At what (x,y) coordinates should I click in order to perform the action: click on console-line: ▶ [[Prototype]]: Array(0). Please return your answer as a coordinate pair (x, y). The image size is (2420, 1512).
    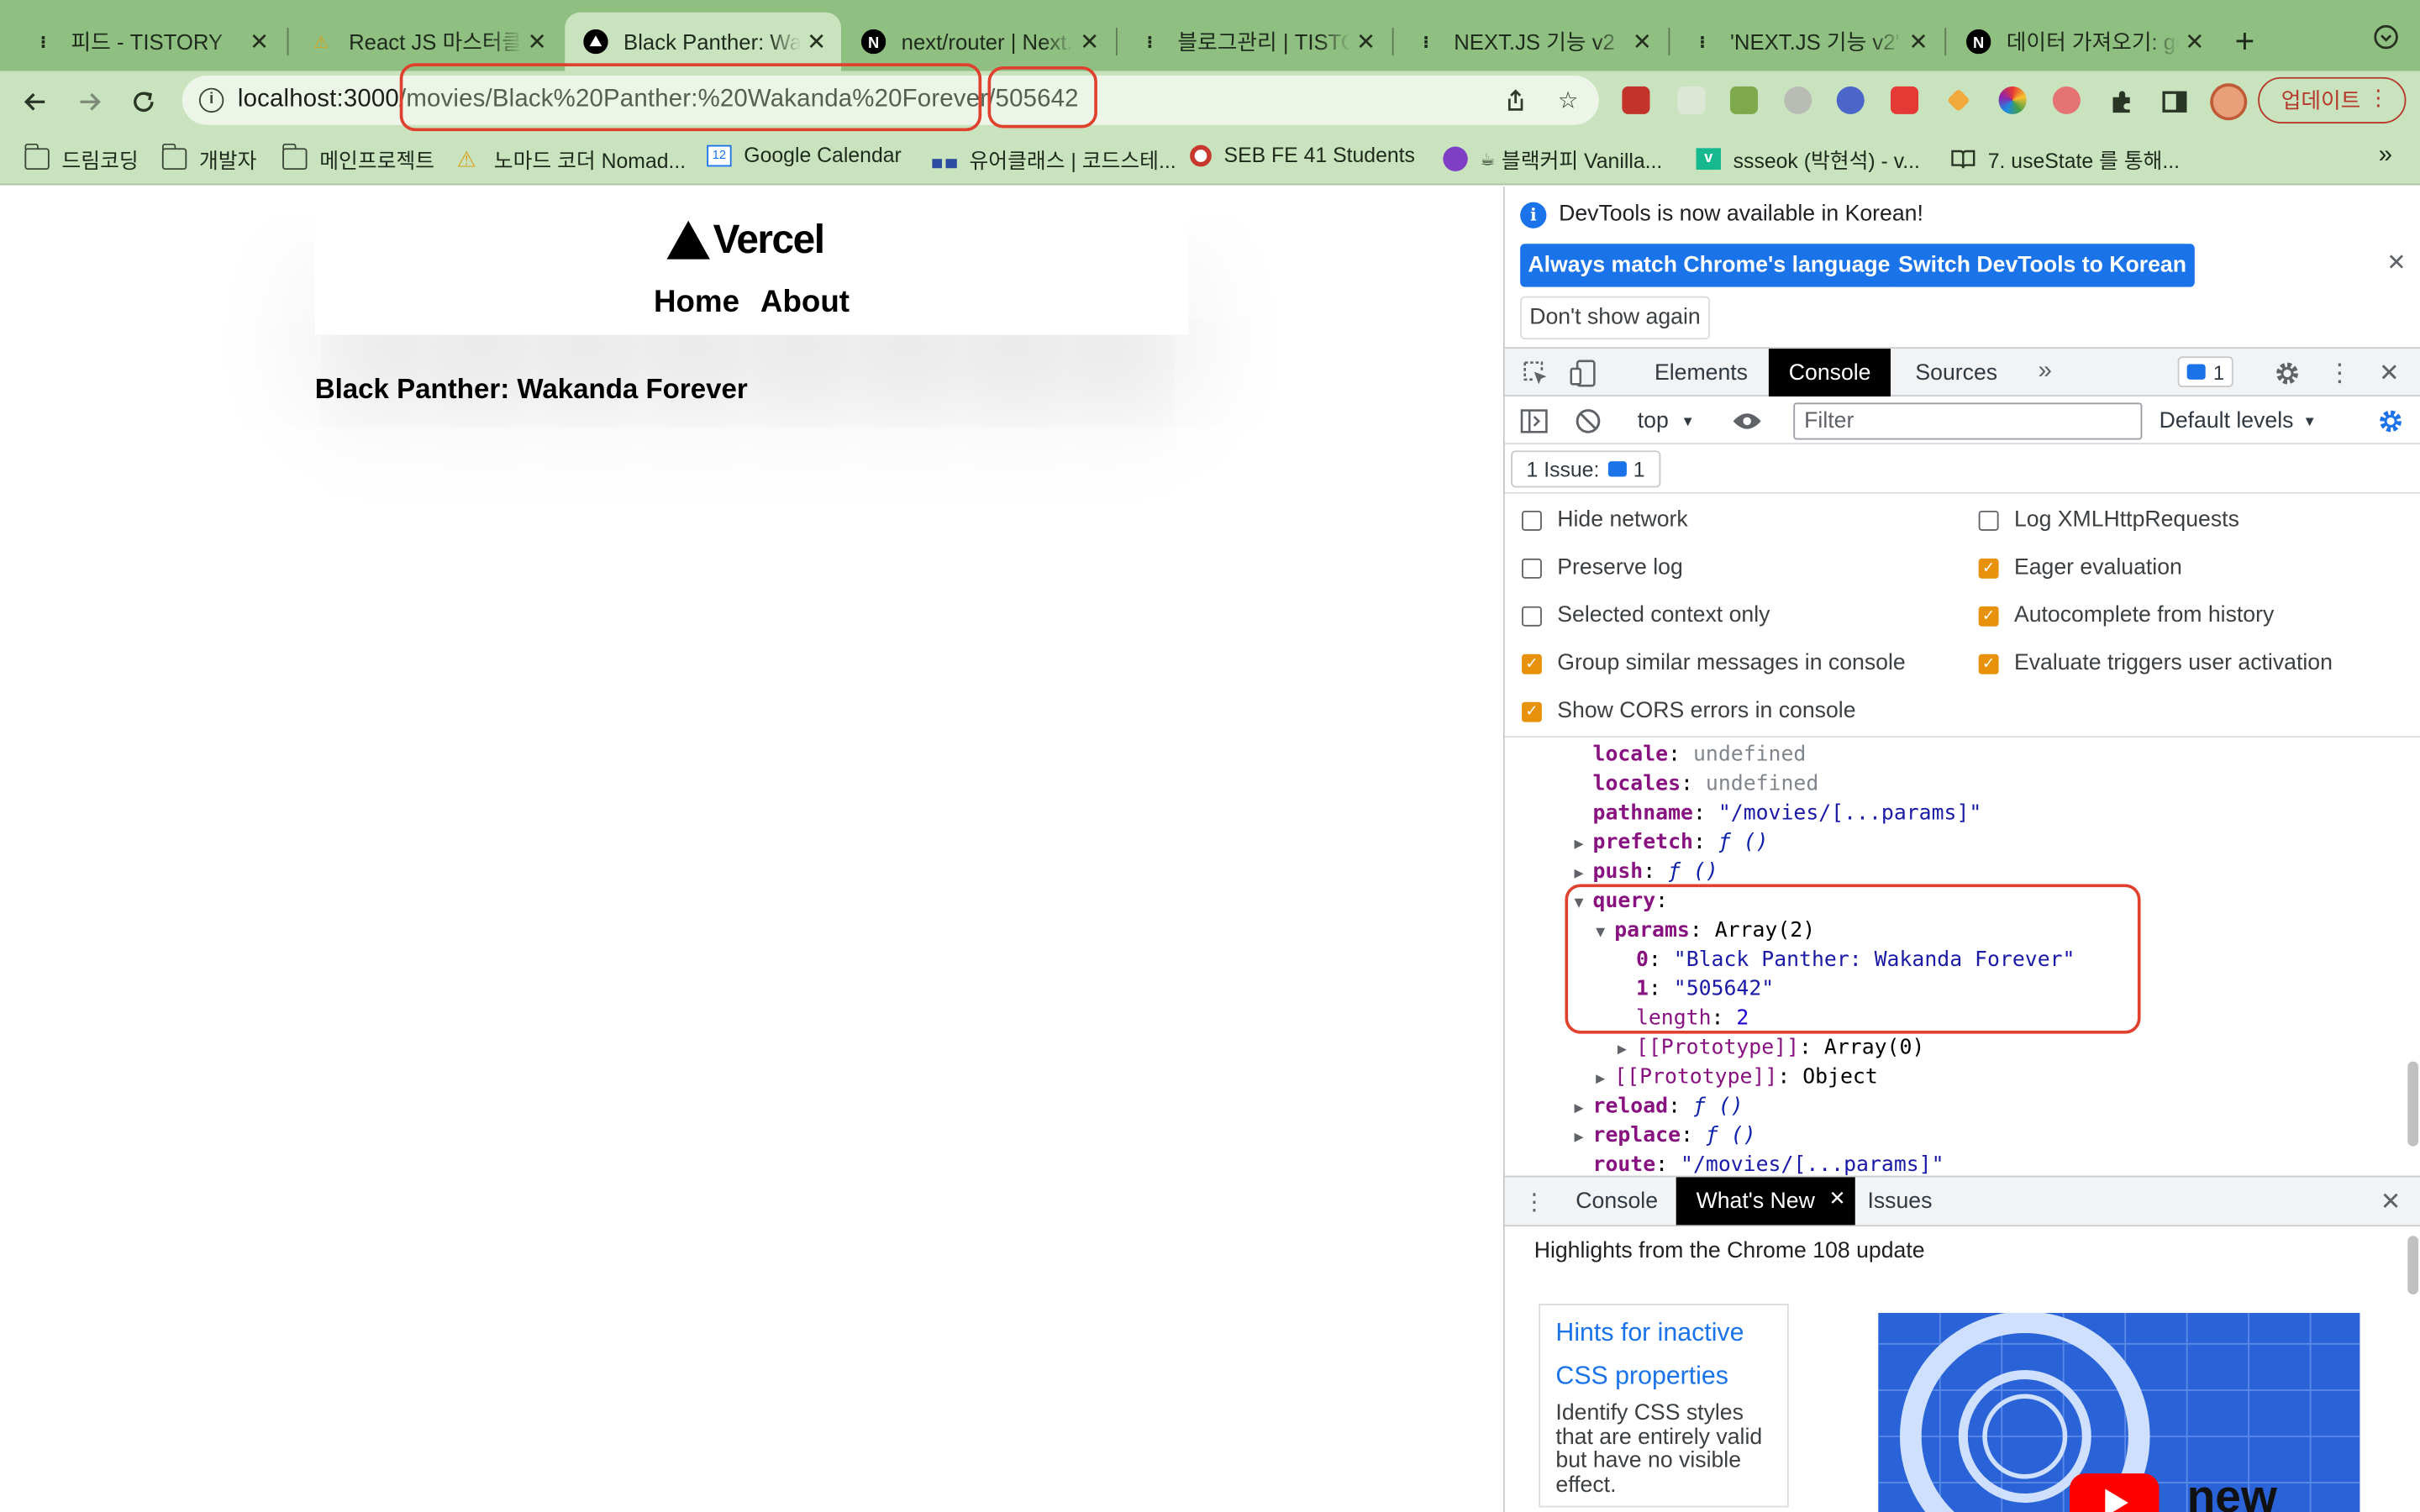
    Looking at the image, I should click on (1771, 1048).